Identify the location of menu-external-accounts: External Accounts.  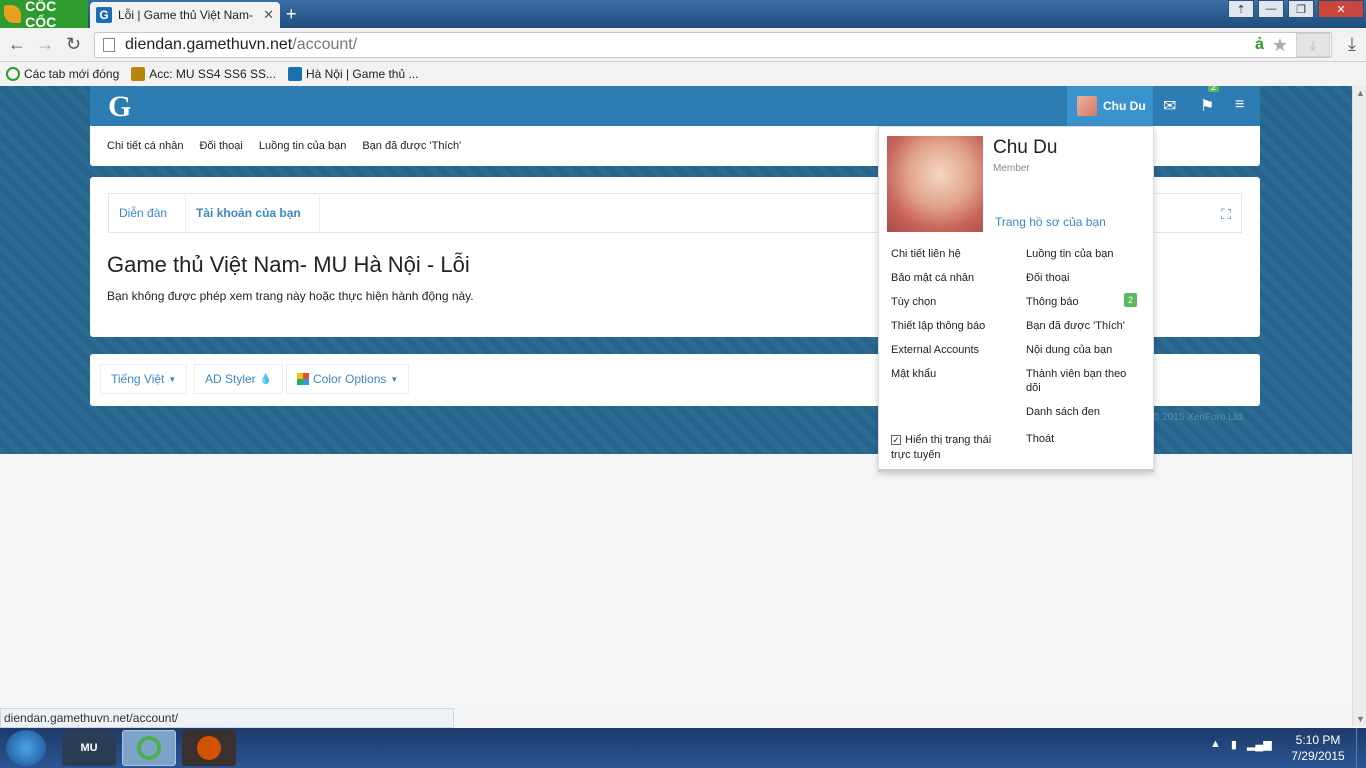
(938, 355).